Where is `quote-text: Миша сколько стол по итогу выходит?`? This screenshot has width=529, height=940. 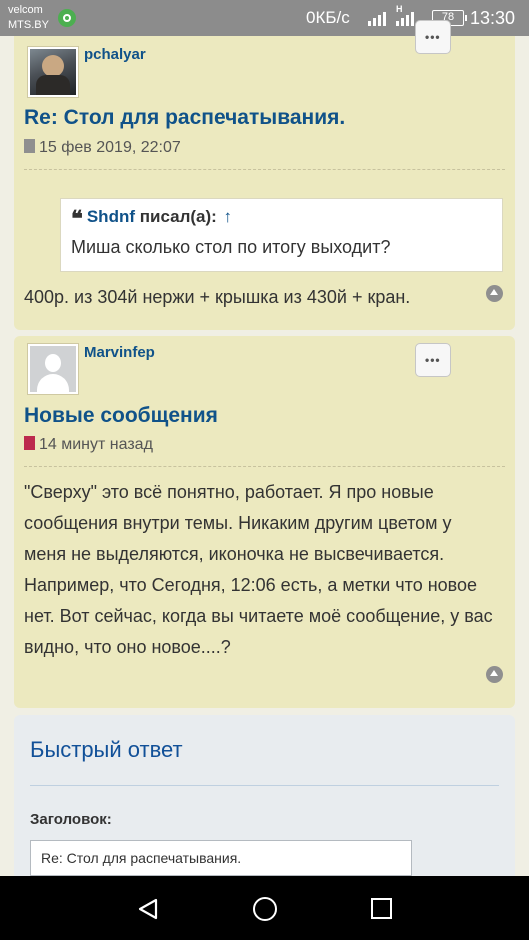
quote-text: Миша сколько стол по итогу выходит? is located at coordinates (231, 247).